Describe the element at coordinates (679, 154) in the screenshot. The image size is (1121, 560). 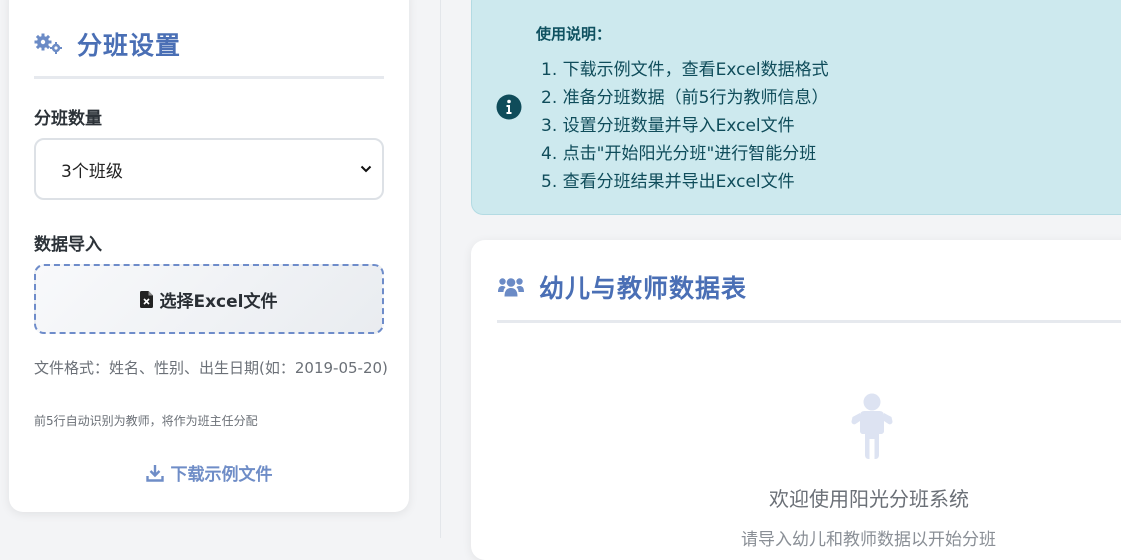
I see `instruction-step: 4. 点击"开始阳光分班"进行智能分班` at that location.